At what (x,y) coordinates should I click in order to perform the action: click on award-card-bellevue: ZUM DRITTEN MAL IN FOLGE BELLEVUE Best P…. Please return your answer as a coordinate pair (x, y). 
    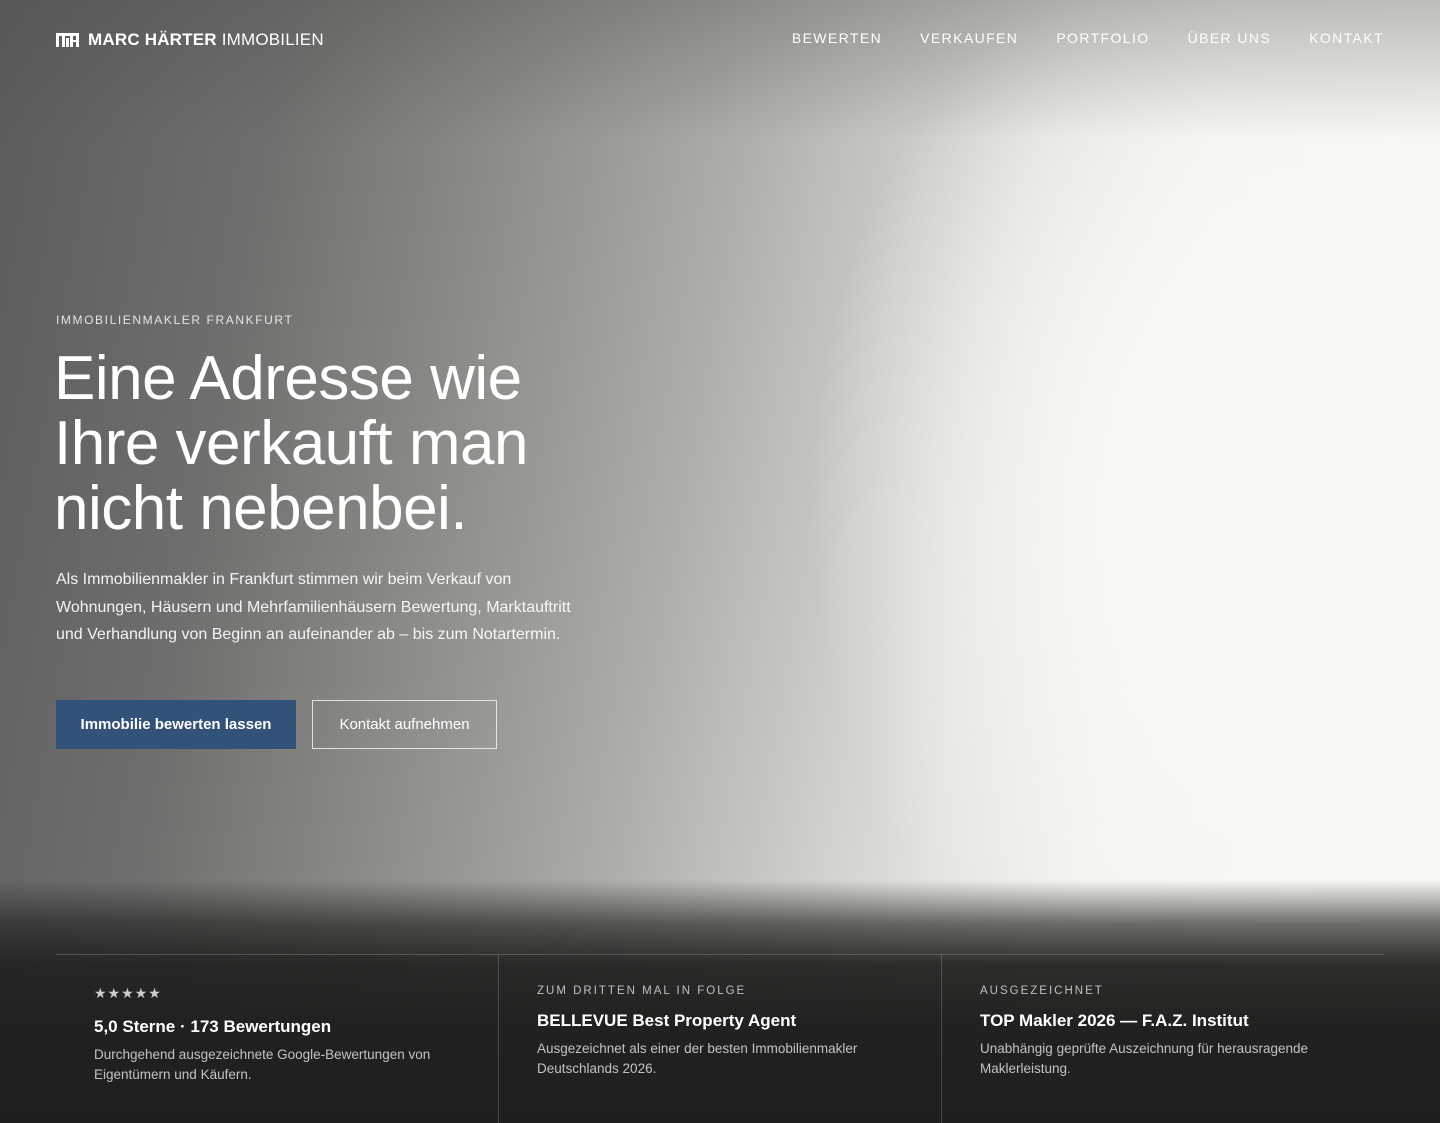
    Looking at the image, I should click on (719, 1039).